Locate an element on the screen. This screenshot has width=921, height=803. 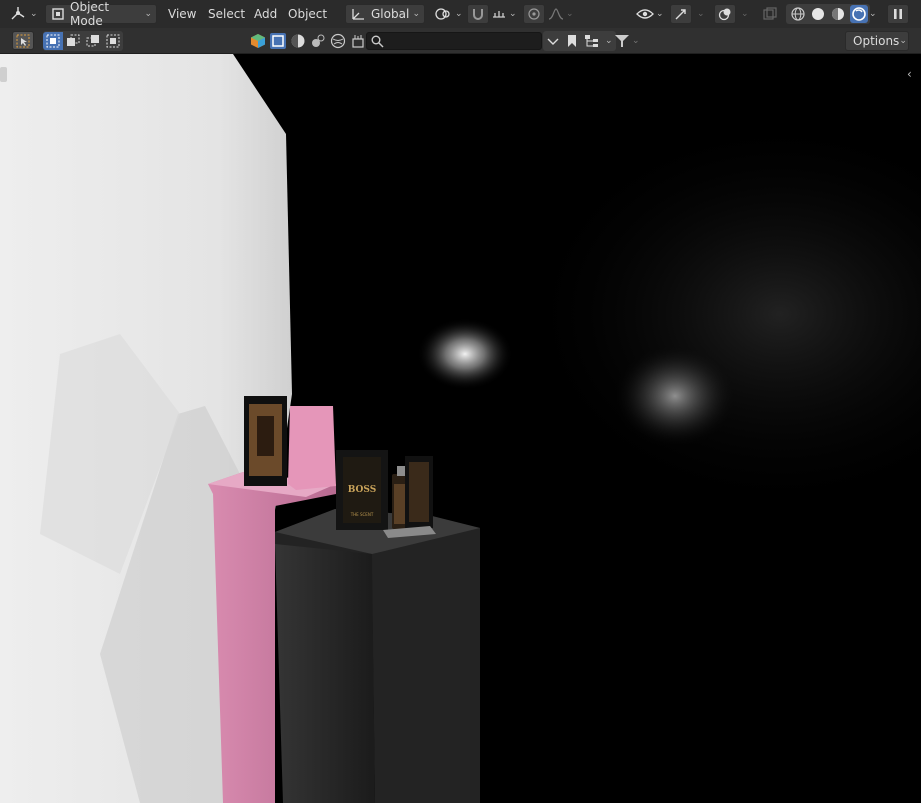
snap-toggle is located at coordinates (478, 14).